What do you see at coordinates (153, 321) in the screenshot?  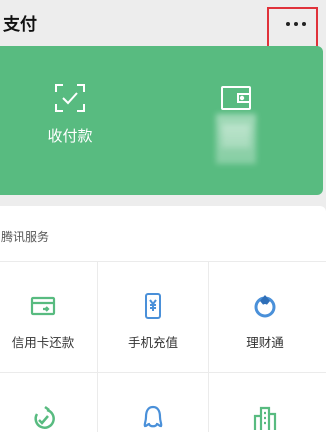 I see `service-phone-topup: 手机充值` at bounding box center [153, 321].